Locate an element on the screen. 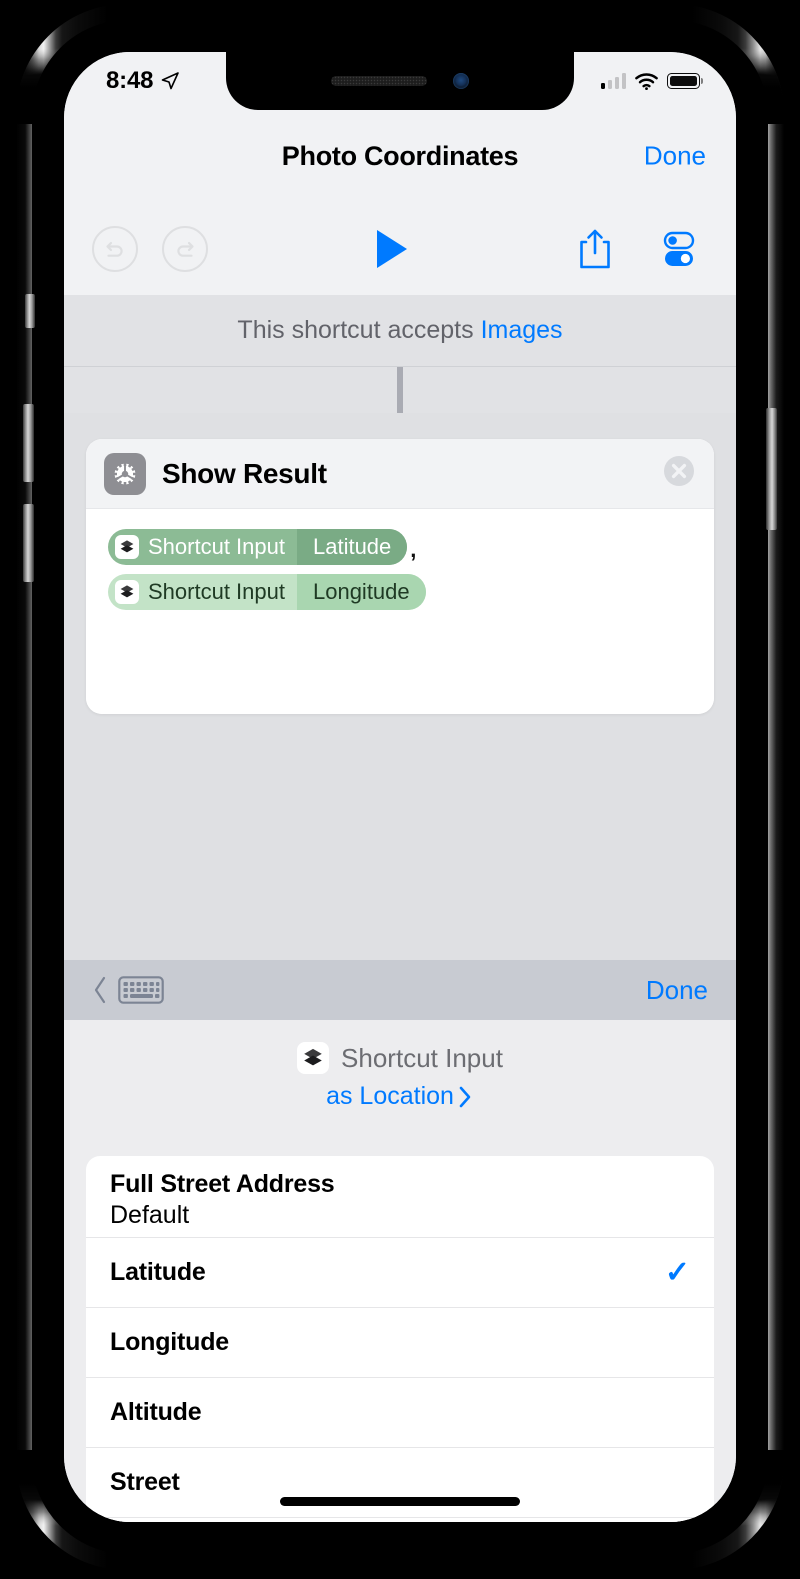 This screenshot has height=1579, width=800. token-row: Shortcut Input Longitude is located at coordinates (400, 592).